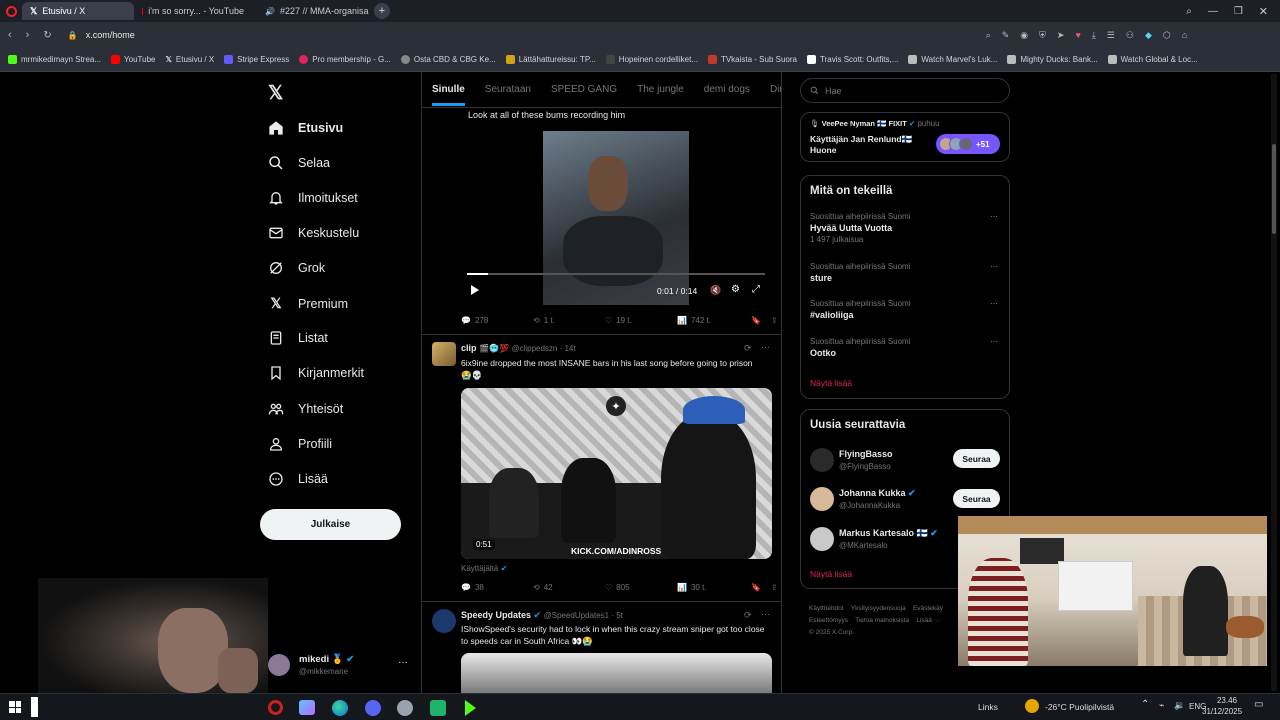 Image resolution: width=1280 pixels, height=720 pixels. Describe the element at coordinates (756, 289) in the screenshot. I see `fullscreen-icon: ⤢` at that location.